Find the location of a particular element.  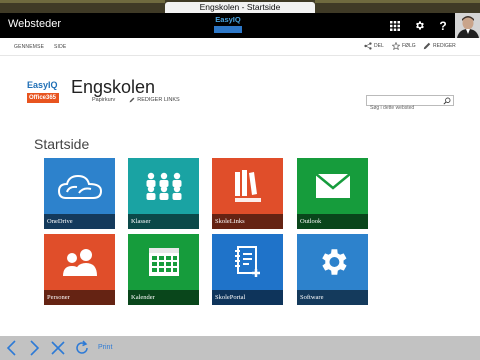

tile-outlook: Outlook is located at coordinates (332, 193).